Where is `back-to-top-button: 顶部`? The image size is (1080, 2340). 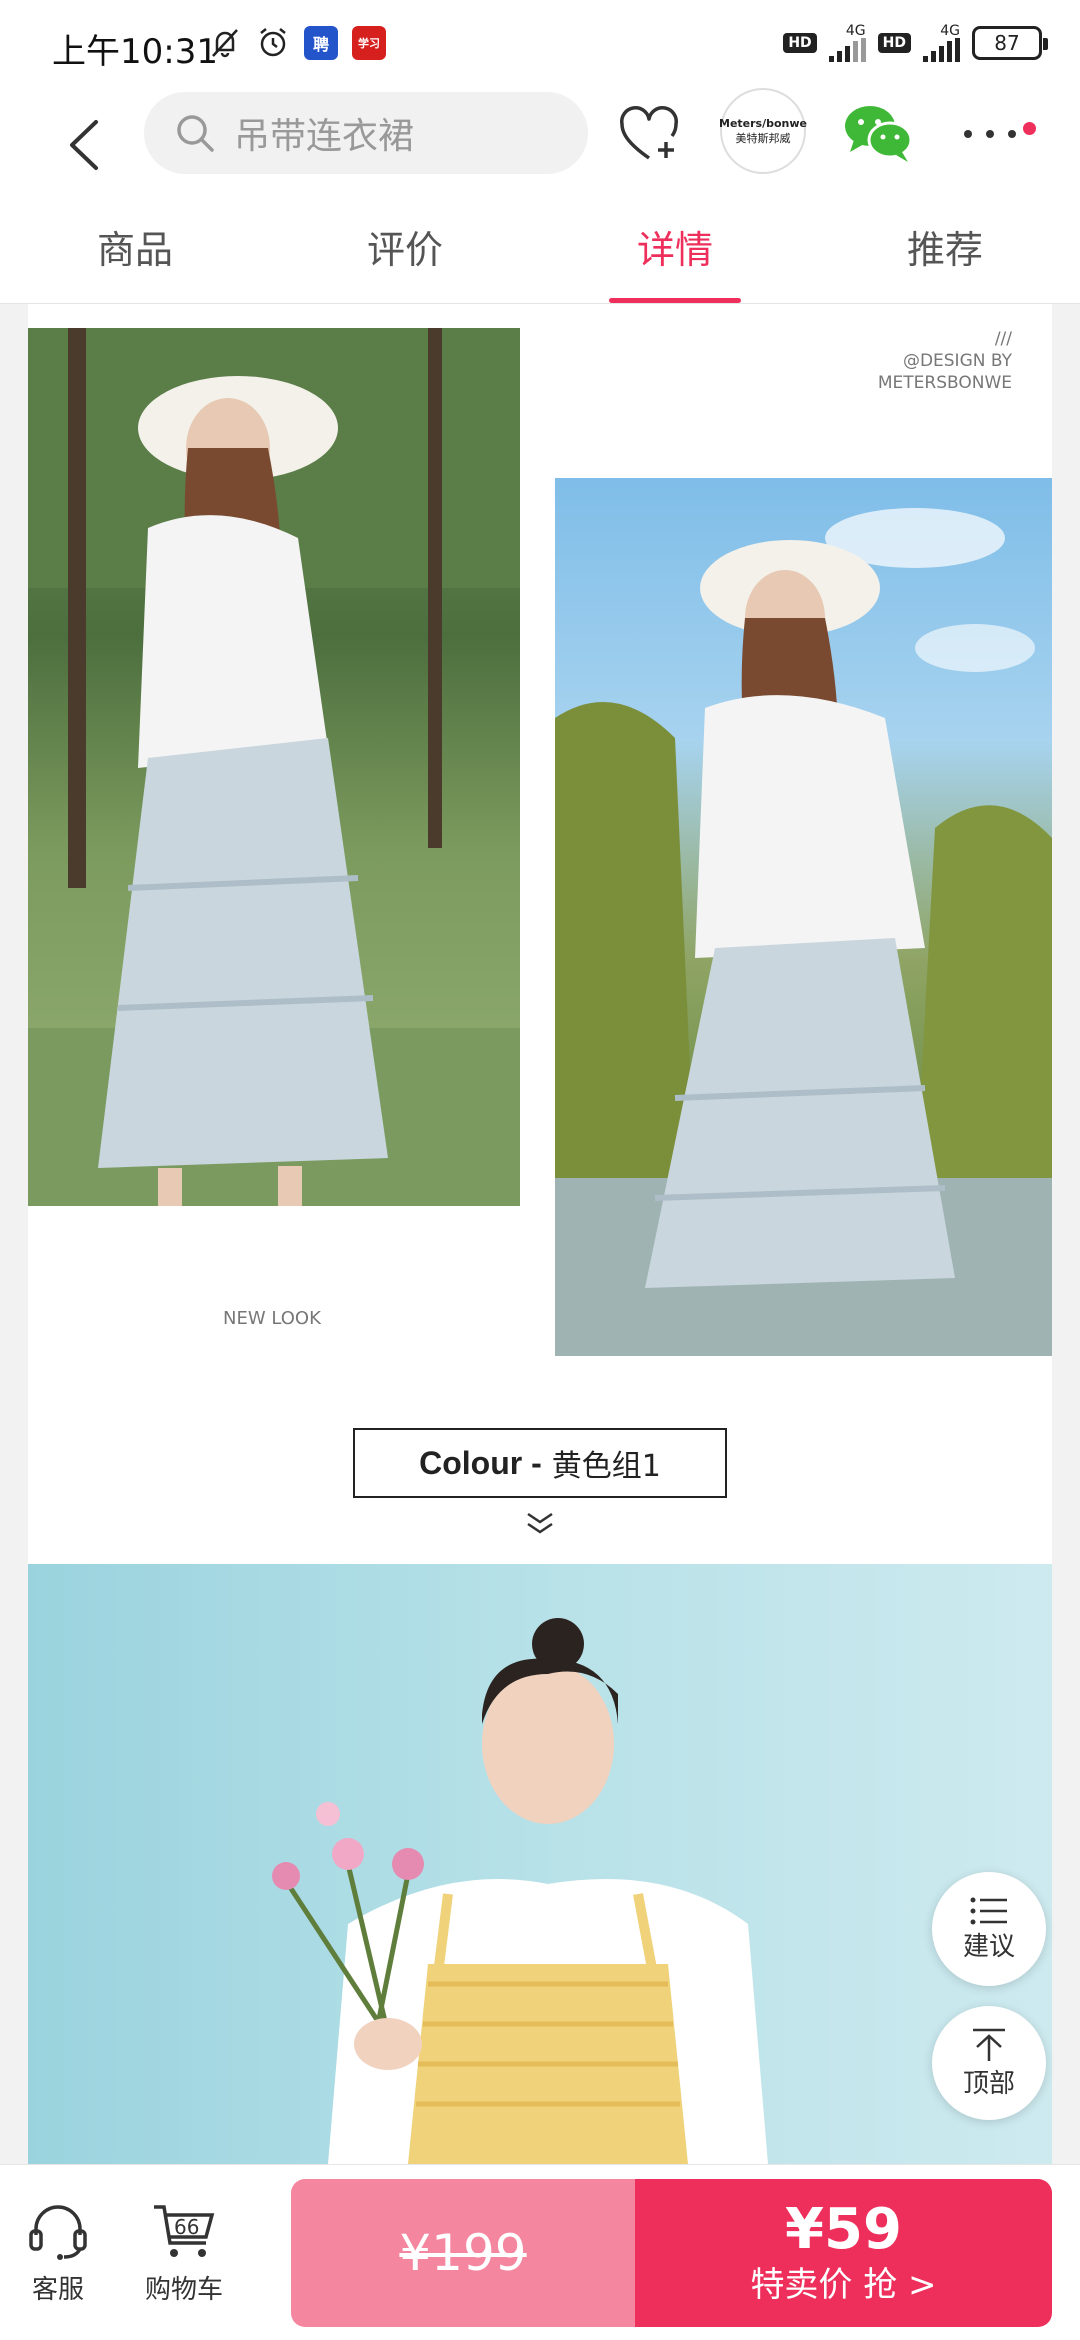 back-to-top-button: 顶部 is located at coordinates (989, 2063).